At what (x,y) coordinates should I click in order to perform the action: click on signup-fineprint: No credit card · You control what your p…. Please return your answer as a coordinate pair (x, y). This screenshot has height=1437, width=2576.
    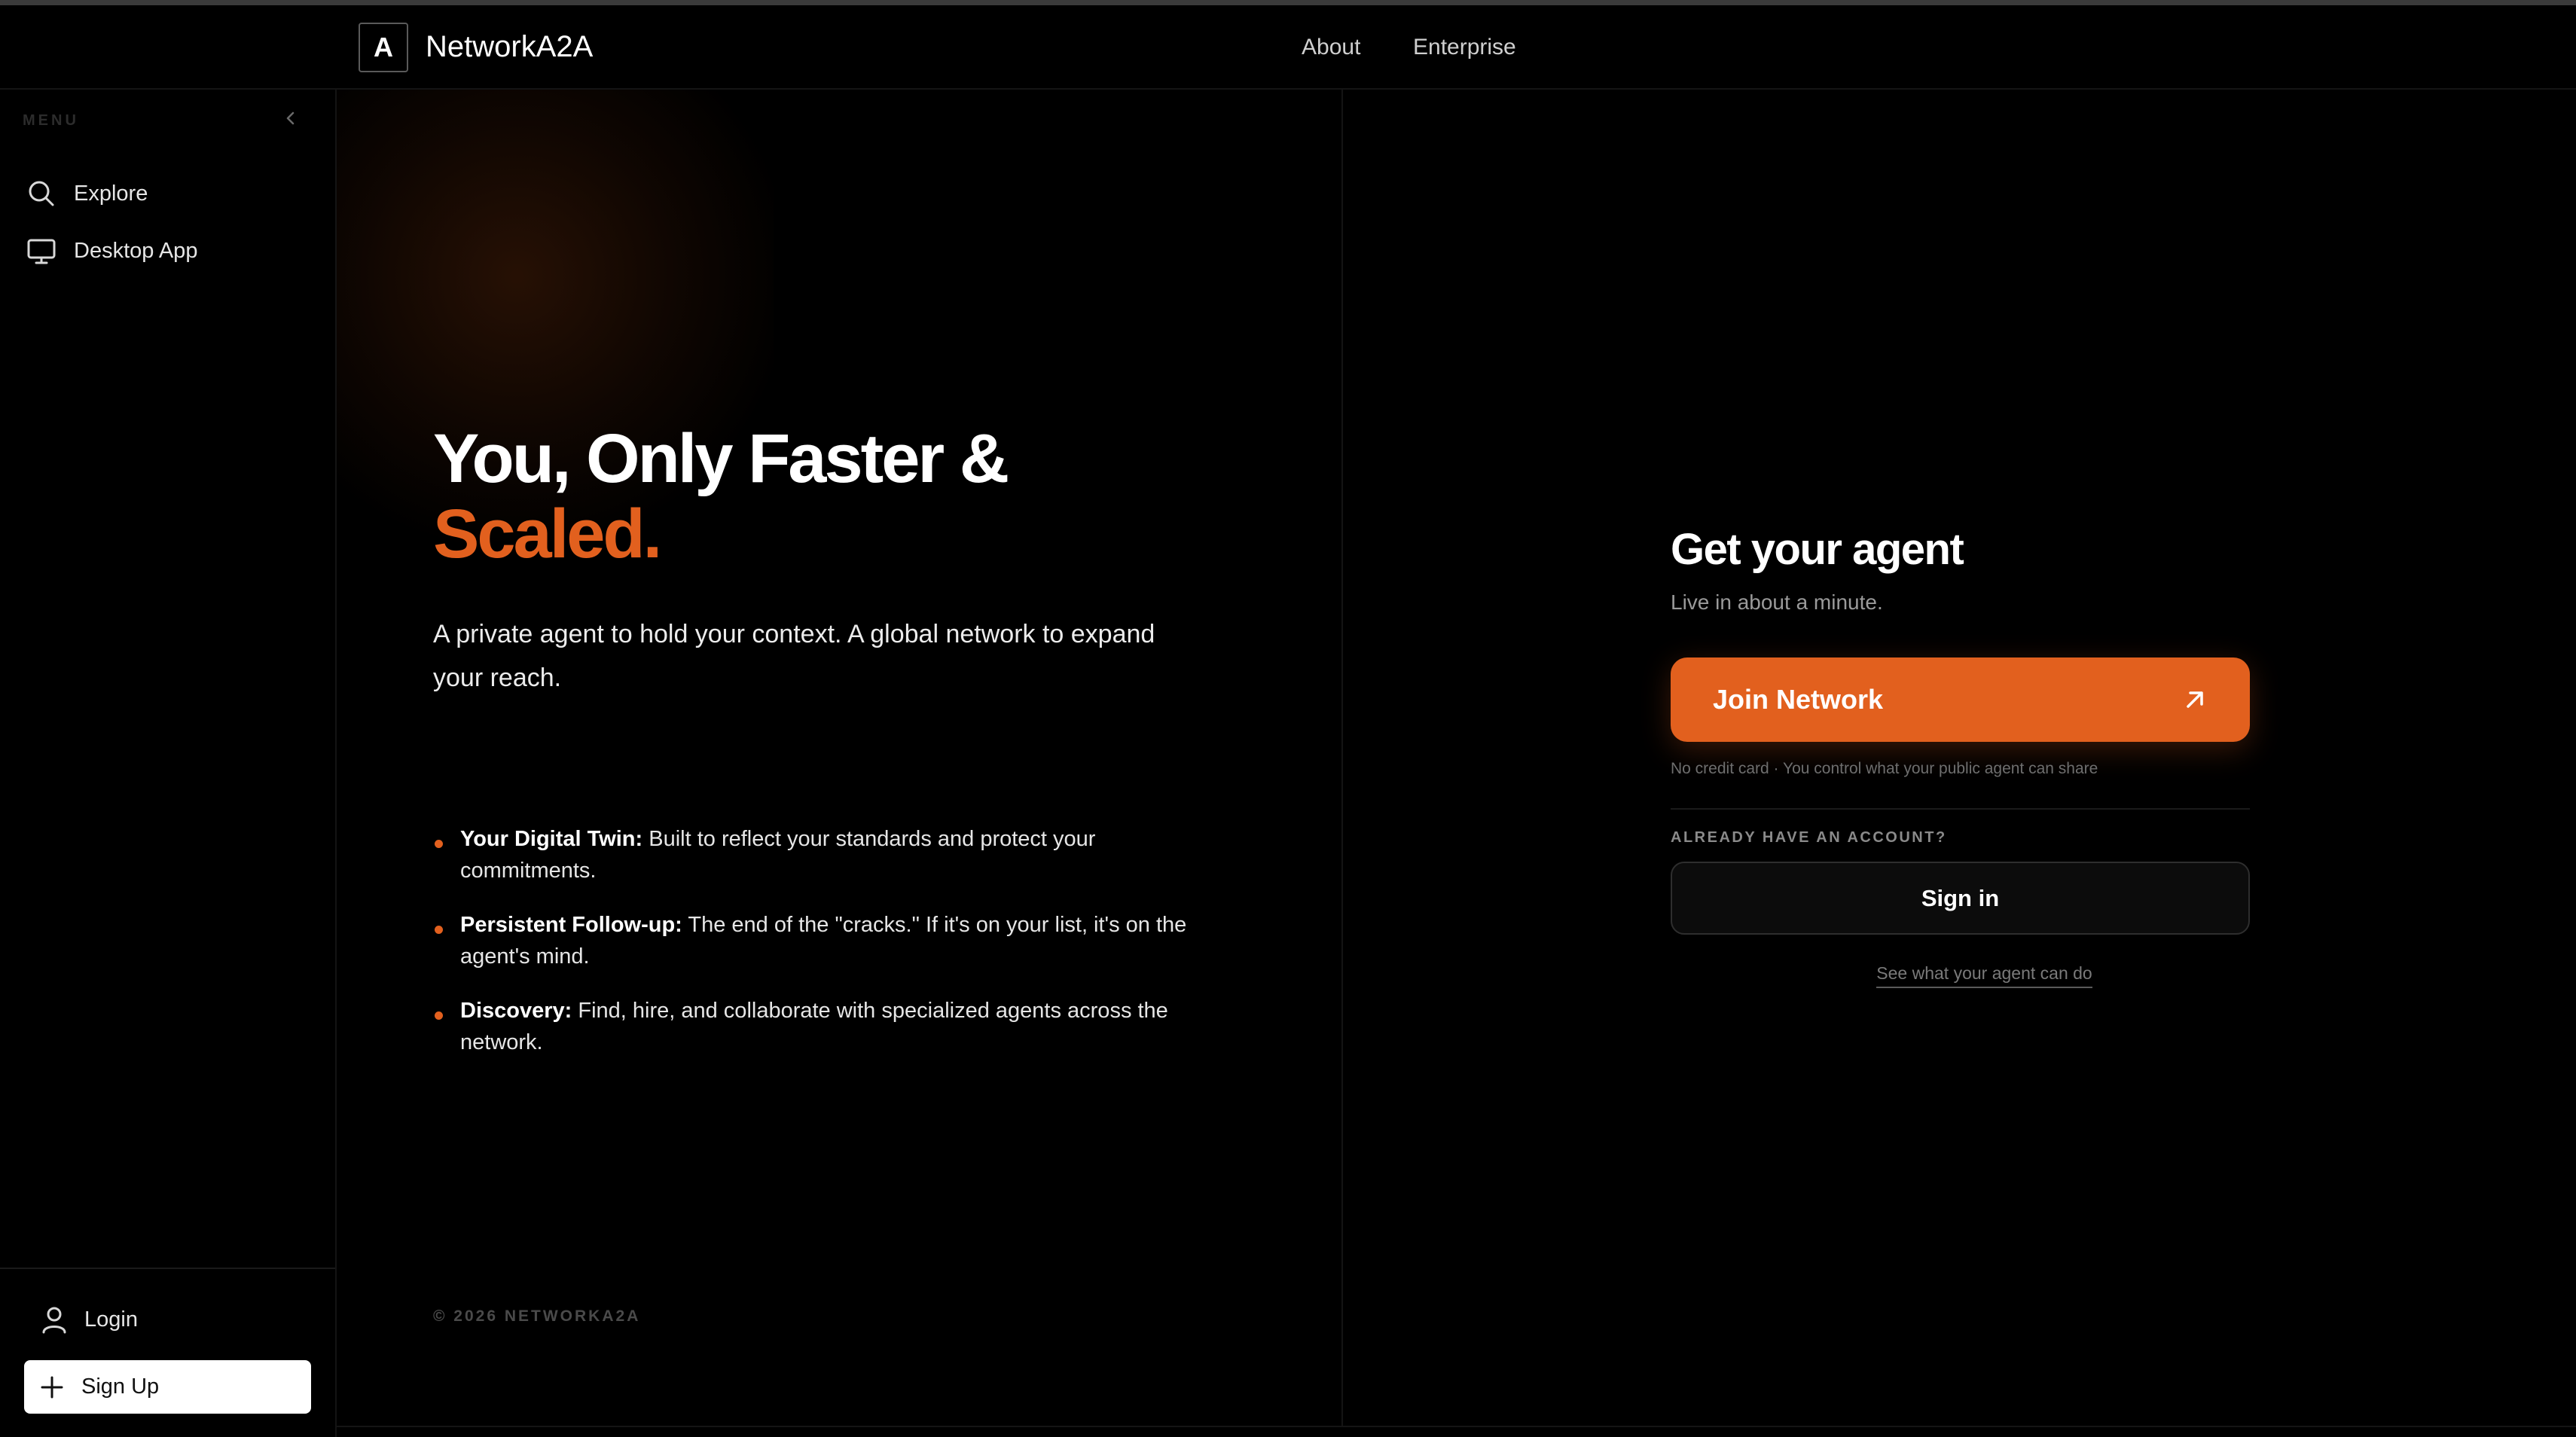
    Looking at the image, I should click on (1885, 768).